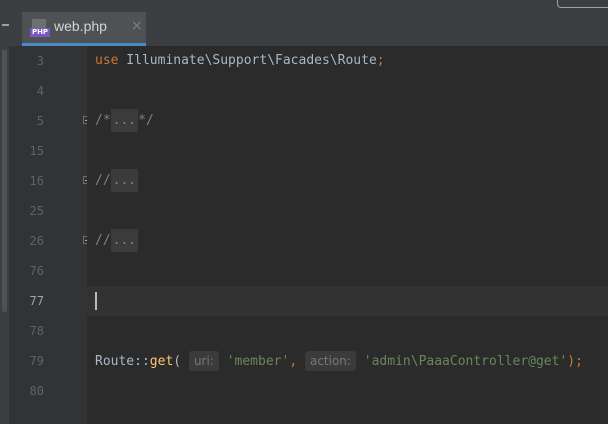  Describe the element at coordinates (115, 361) in the screenshot. I see `route-class: Route` at that location.